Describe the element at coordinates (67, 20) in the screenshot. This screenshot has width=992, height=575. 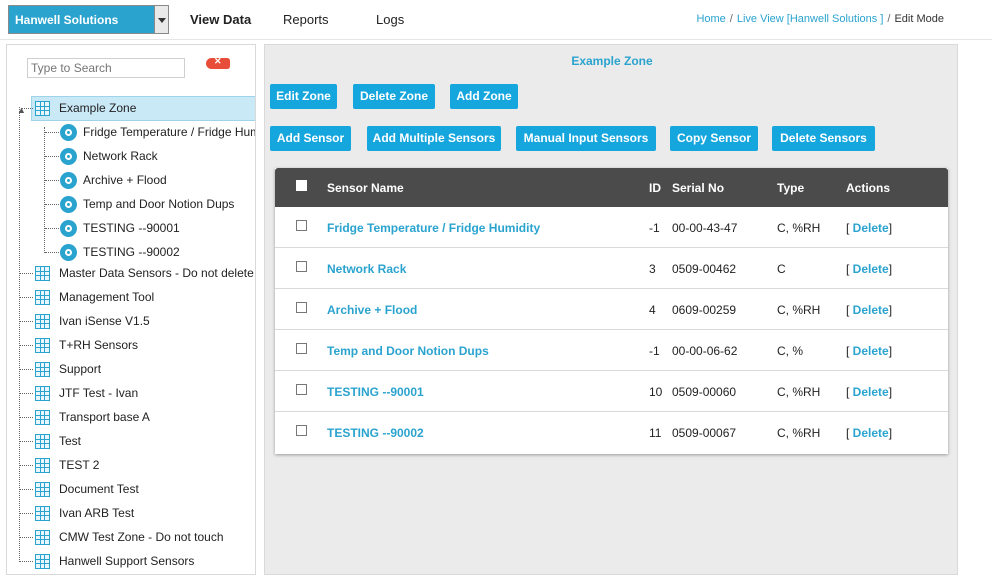
I see `organisation-select-label: Hanwell Solutions` at that location.